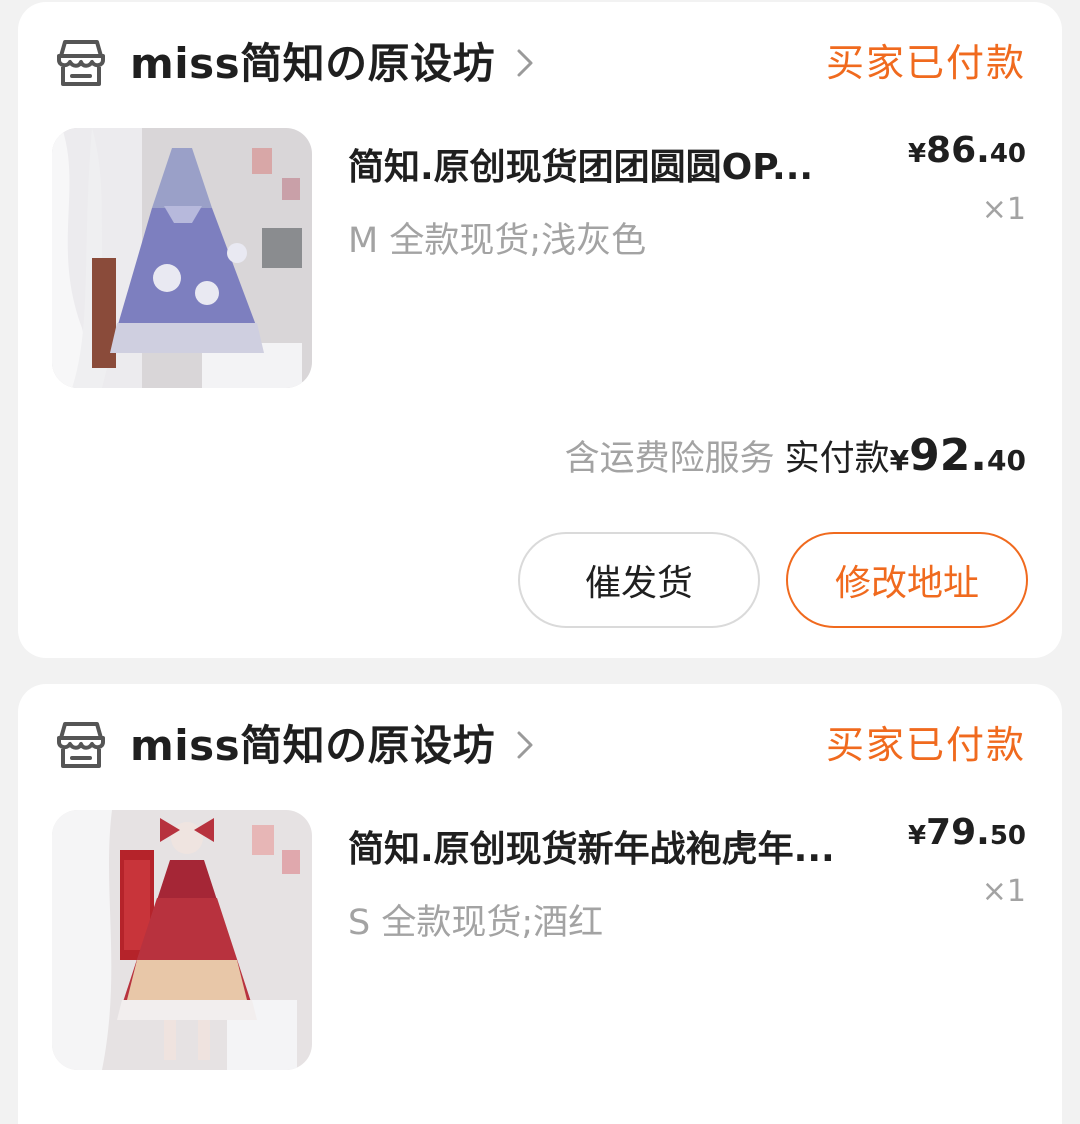 The image size is (1080, 1124). Describe the element at coordinates (1007, 154) in the screenshot. I see `price-decimal: 40` at that location.